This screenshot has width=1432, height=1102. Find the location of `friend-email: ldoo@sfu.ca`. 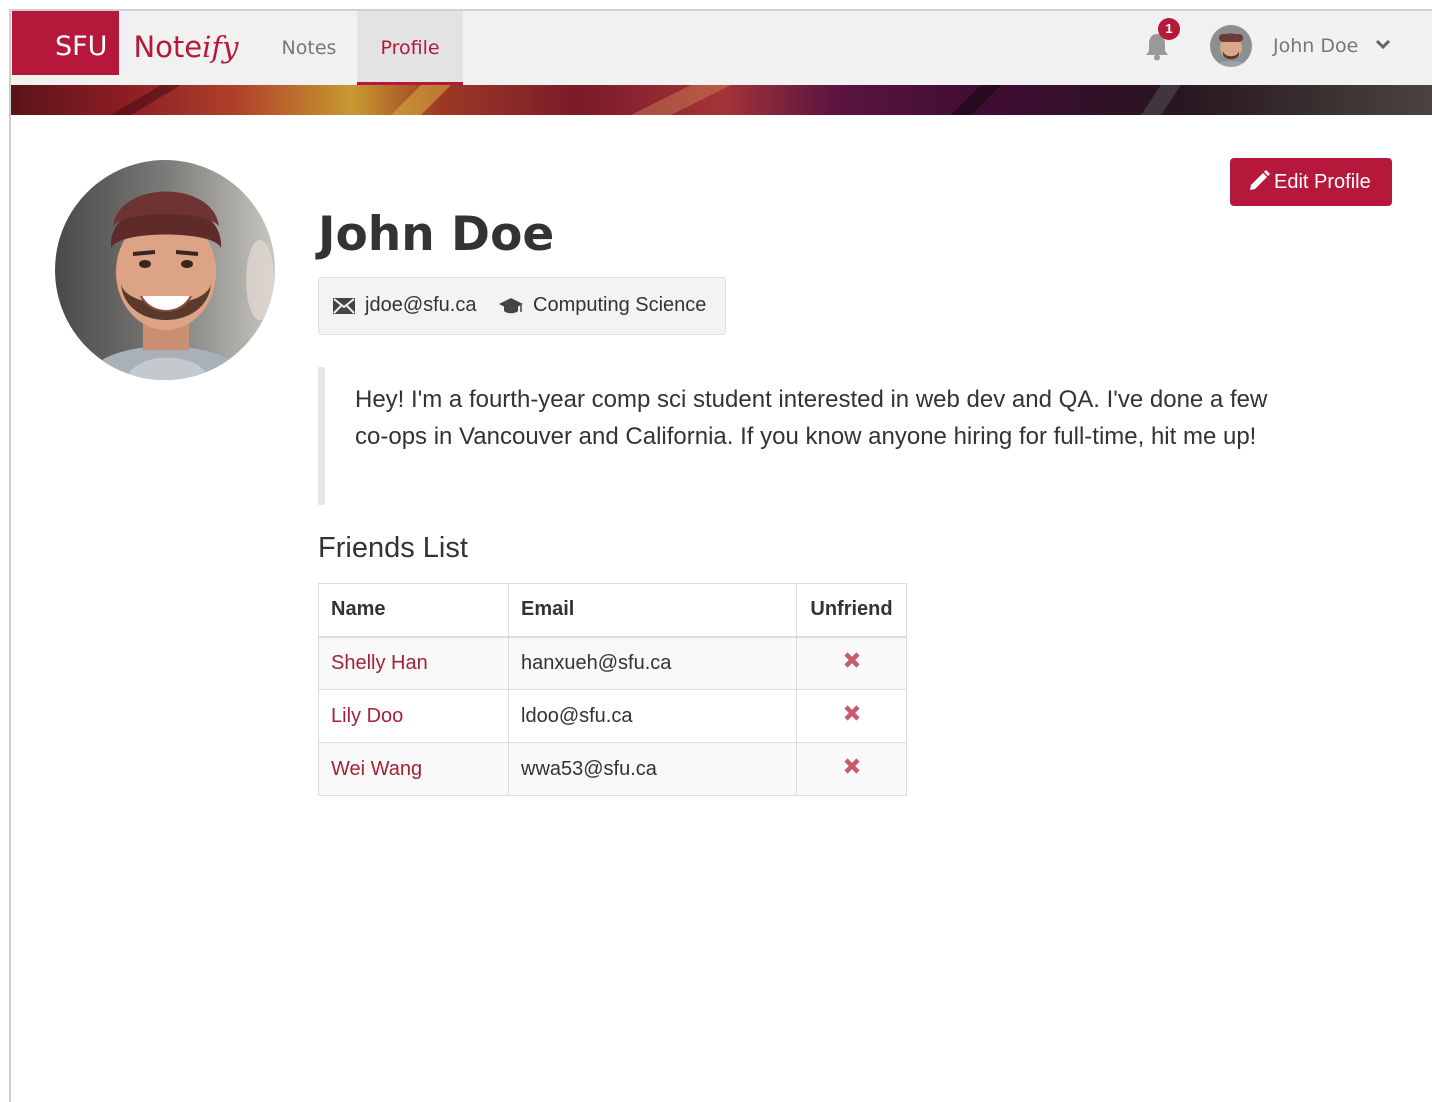

friend-email: ldoo@sfu.ca is located at coordinates (652, 716).